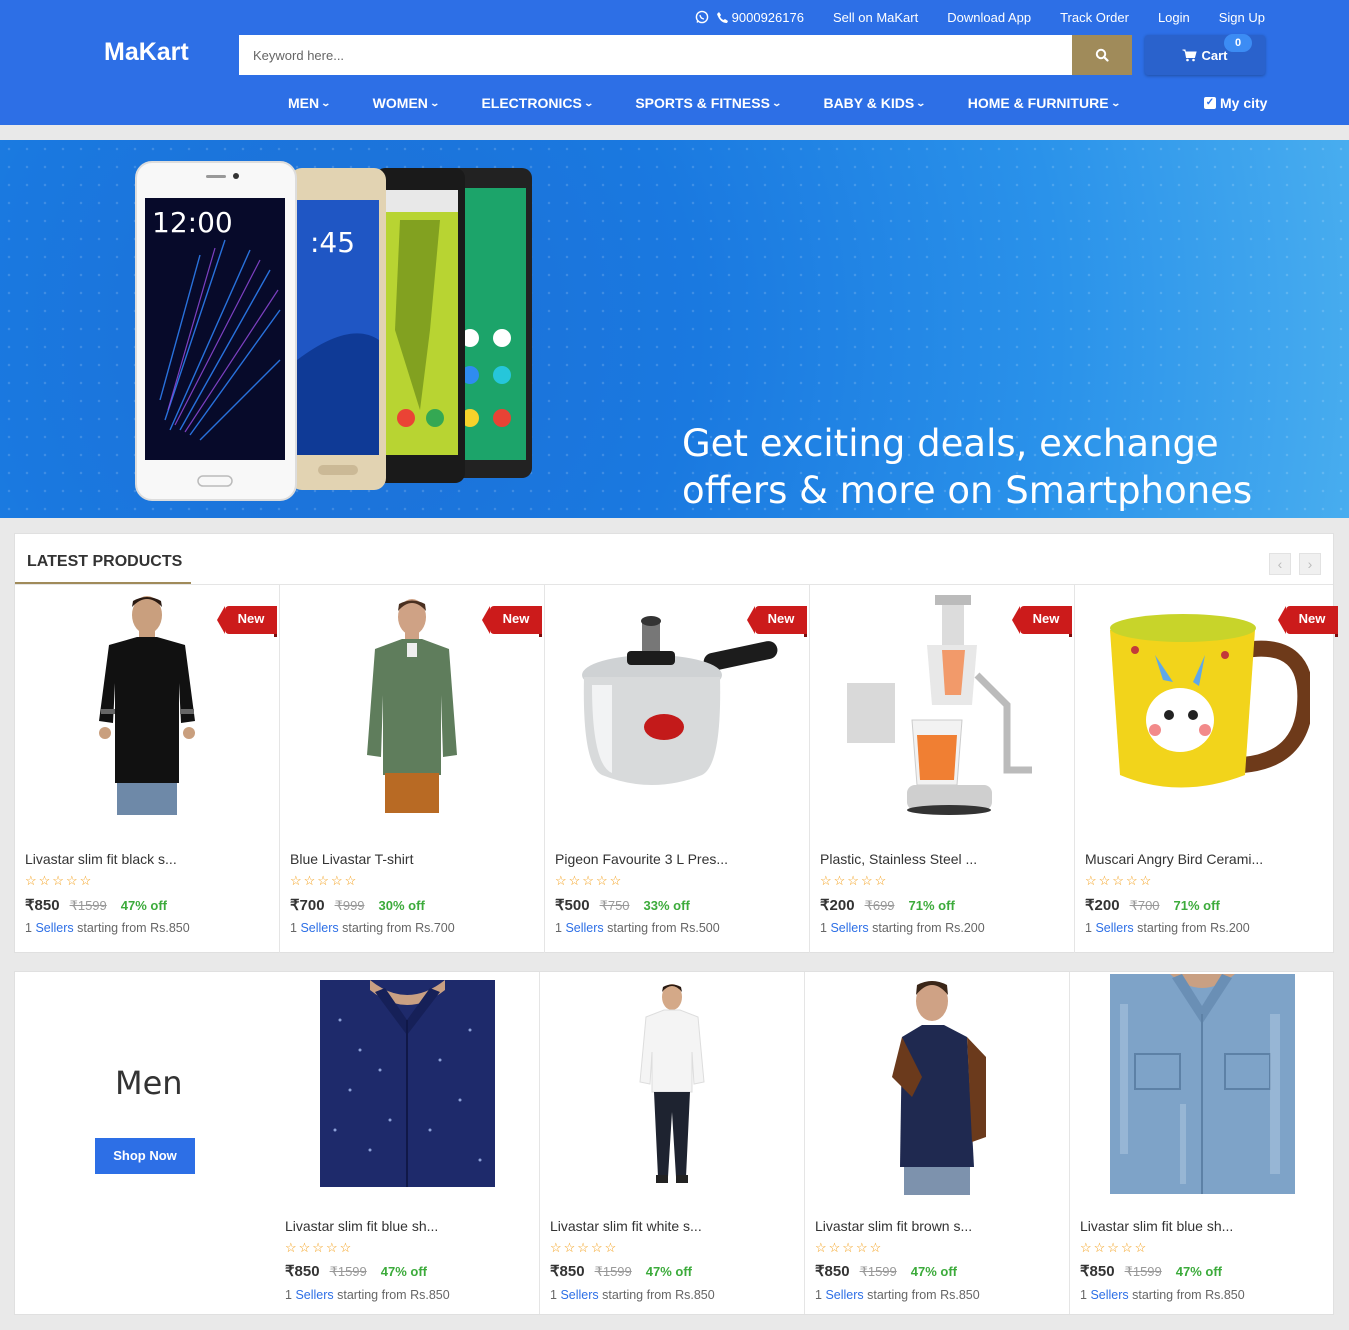 This screenshot has height=1330, width=1349. What do you see at coordinates (1191, 928) in the screenshot?
I see `sellers-text: starting from Rs.200` at bounding box center [1191, 928].